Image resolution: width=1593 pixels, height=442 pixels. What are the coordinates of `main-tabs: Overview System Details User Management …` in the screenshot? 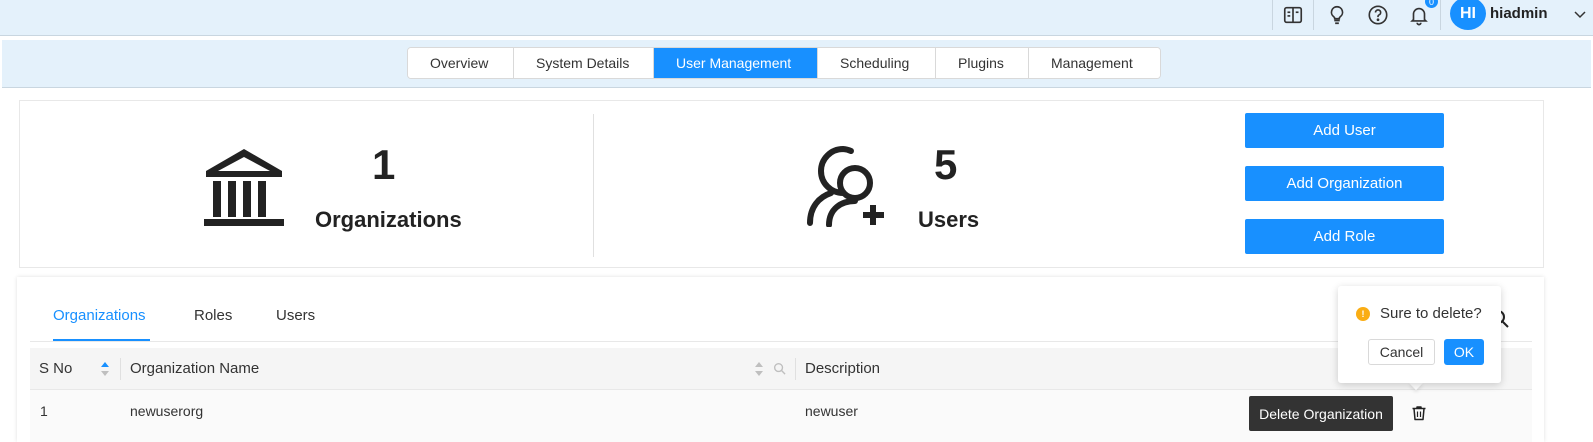 It's located at (784, 63).